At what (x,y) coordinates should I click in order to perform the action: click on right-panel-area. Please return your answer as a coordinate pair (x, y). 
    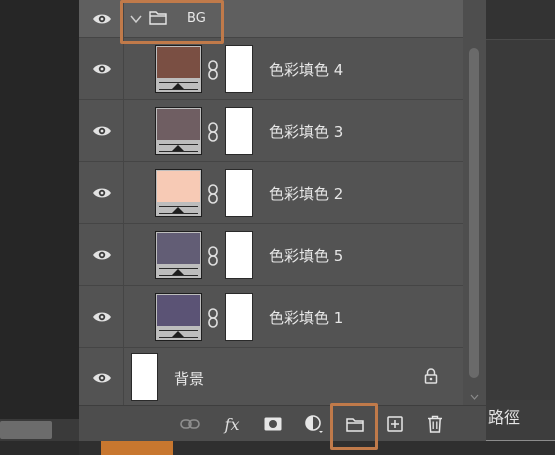
    Looking at the image, I should click on (520, 227).